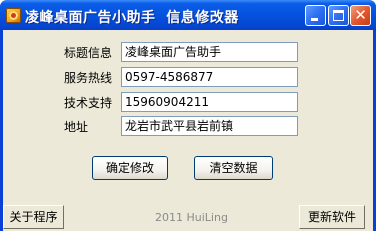 The height and width of the screenshot is (240, 376). Describe the element at coordinates (132, 18) in the screenshot. I see `window-title: 凌峰桌面广告小助手 信息修改器` at that location.